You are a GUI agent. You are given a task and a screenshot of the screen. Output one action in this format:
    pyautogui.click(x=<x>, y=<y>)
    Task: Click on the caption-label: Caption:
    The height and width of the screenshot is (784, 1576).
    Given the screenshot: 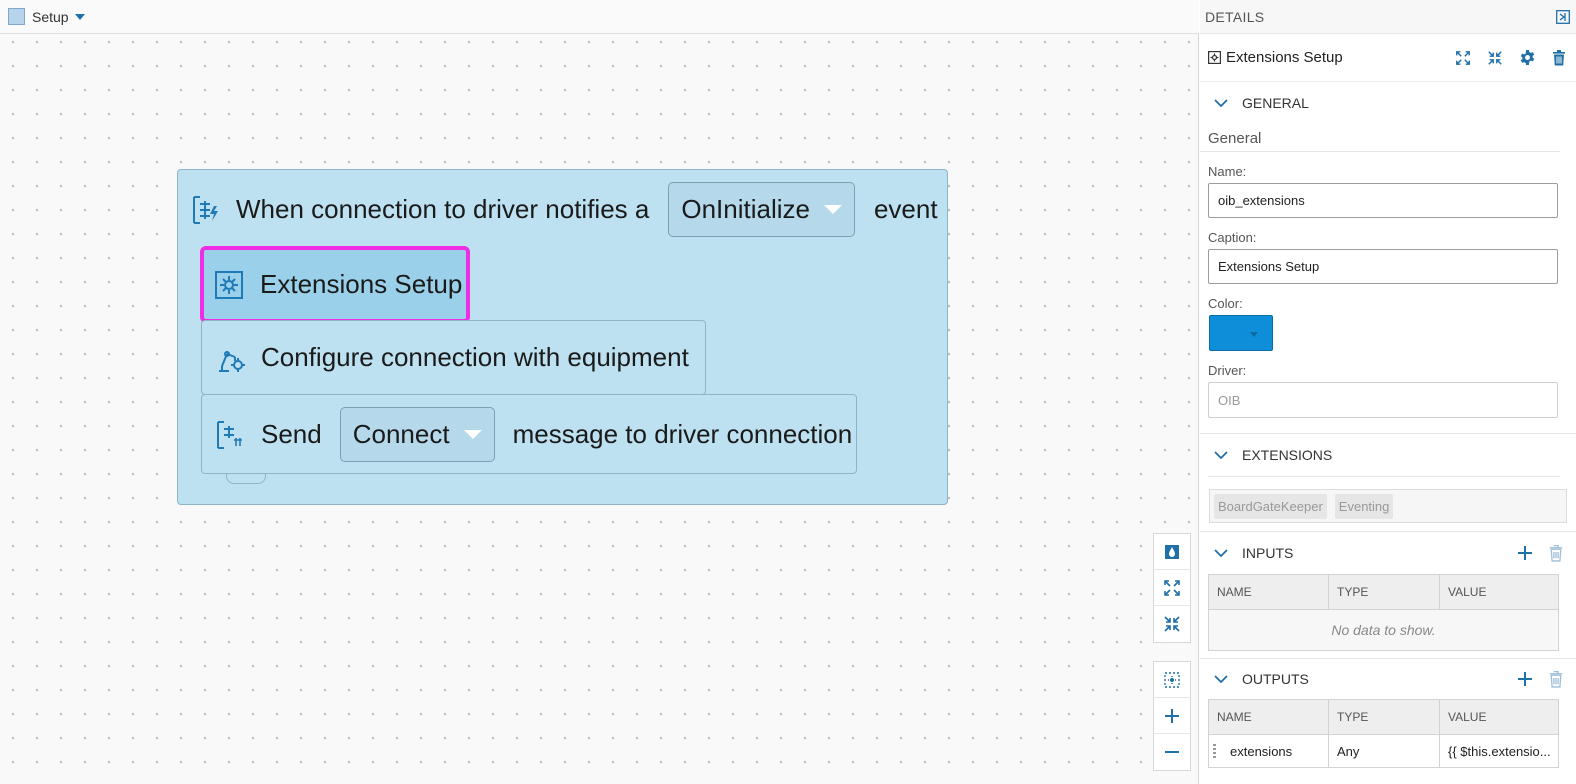 What is the action you would take?
    pyautogui.click(x=1232, y=237)
    